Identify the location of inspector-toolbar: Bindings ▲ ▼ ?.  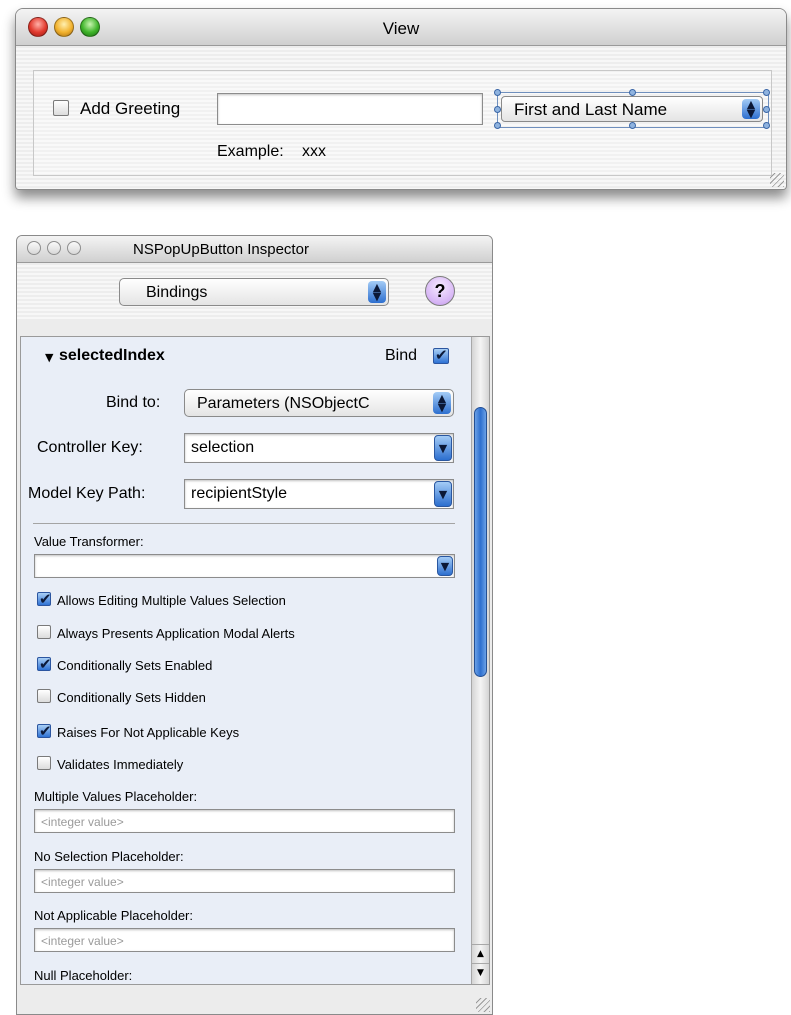
(254, 291).